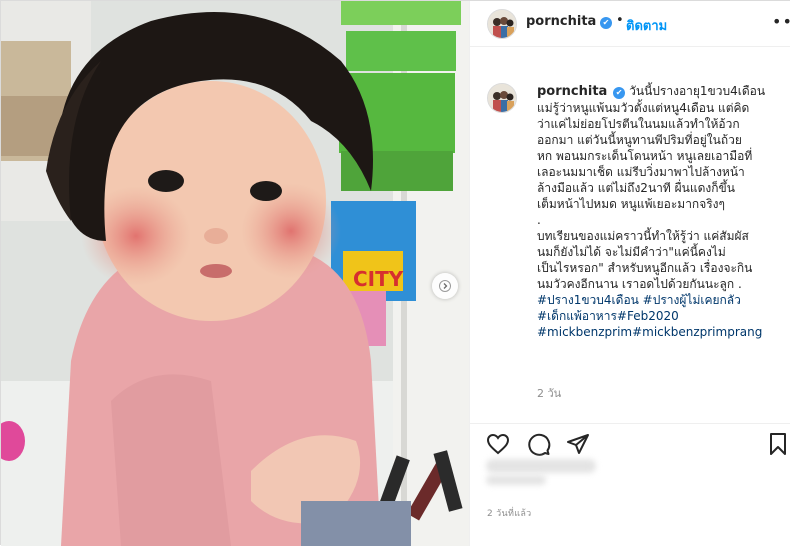  What do you see at coordinates (781, 21) in the screenshot?
I see `more-options-icon: •••` at bounding box center [781, 21].